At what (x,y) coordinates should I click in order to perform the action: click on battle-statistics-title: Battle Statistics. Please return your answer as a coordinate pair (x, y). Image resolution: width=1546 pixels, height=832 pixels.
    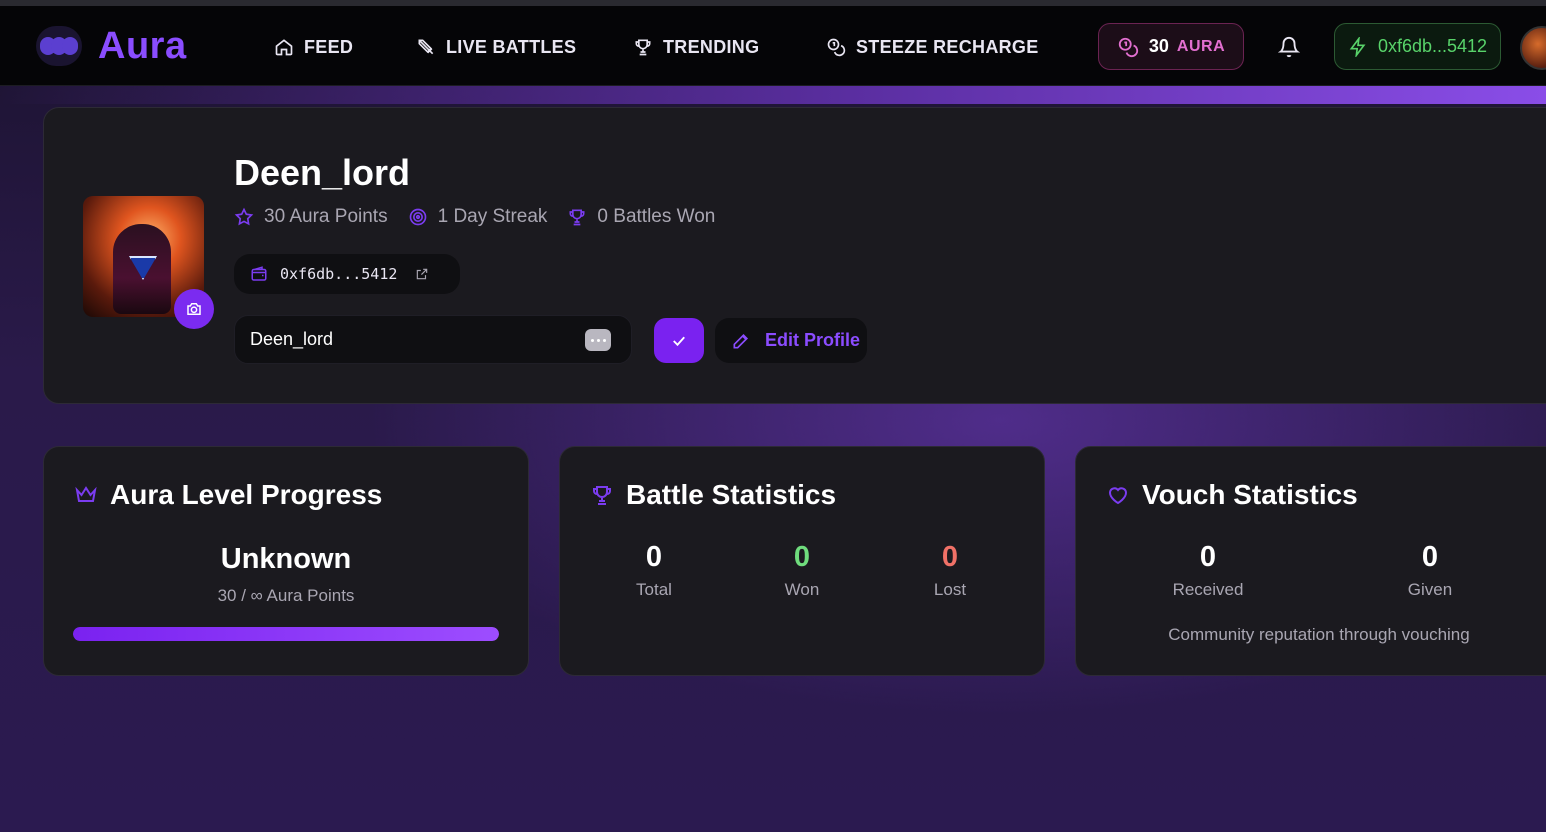
    Looking at the image, I should click on (713, 495).